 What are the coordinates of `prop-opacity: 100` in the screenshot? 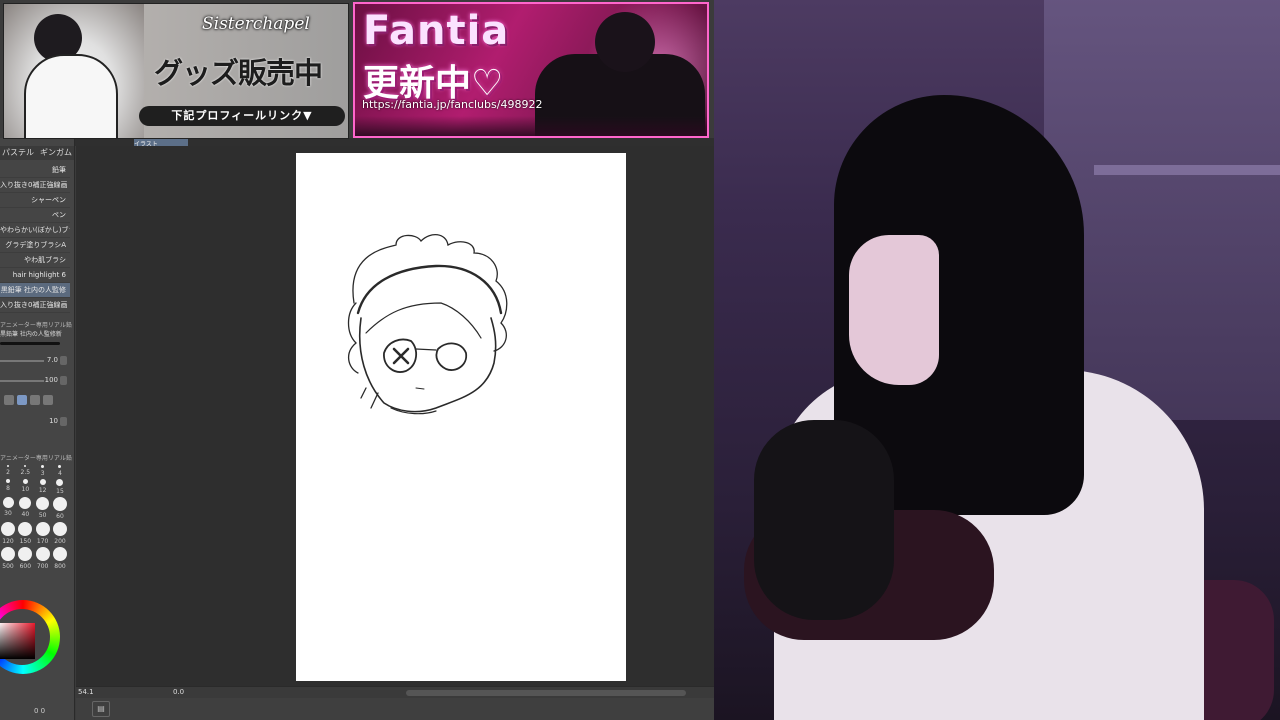 It's located at (35, 381).